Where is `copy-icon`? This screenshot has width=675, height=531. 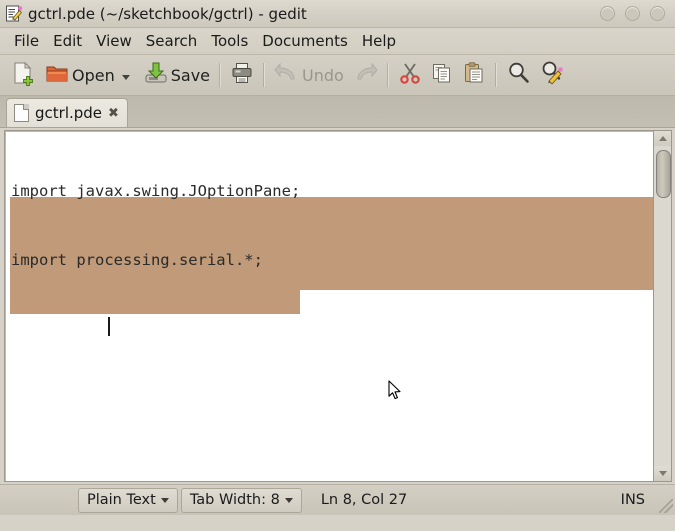
copy-icon is located at coordinates (442, 75).